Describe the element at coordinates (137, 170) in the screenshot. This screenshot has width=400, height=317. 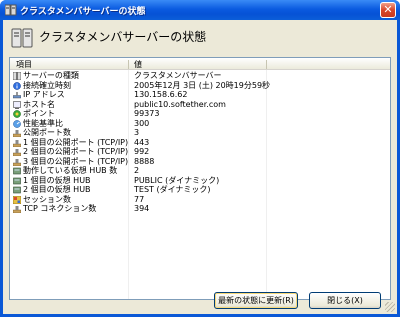
I see `item-value: 2` at that location.